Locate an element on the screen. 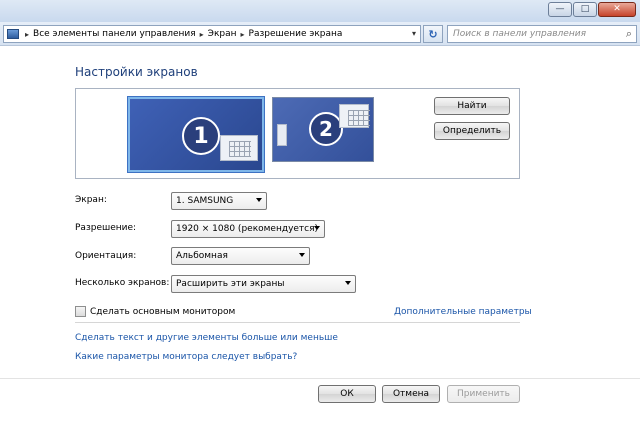  window-controls: — □ ✕ is located at coordinates (592, 9).